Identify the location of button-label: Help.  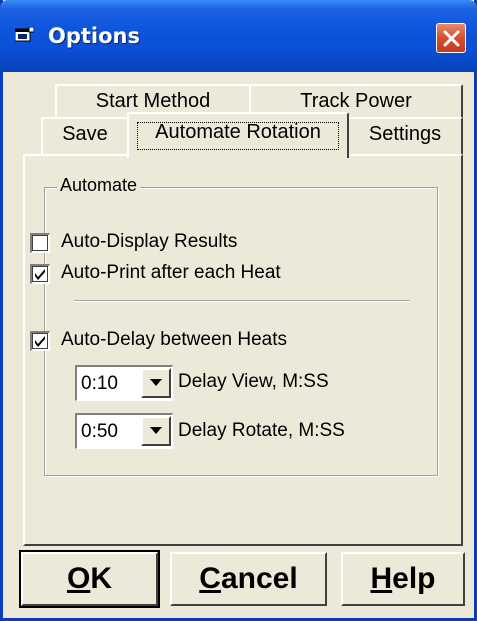
(403, 579).